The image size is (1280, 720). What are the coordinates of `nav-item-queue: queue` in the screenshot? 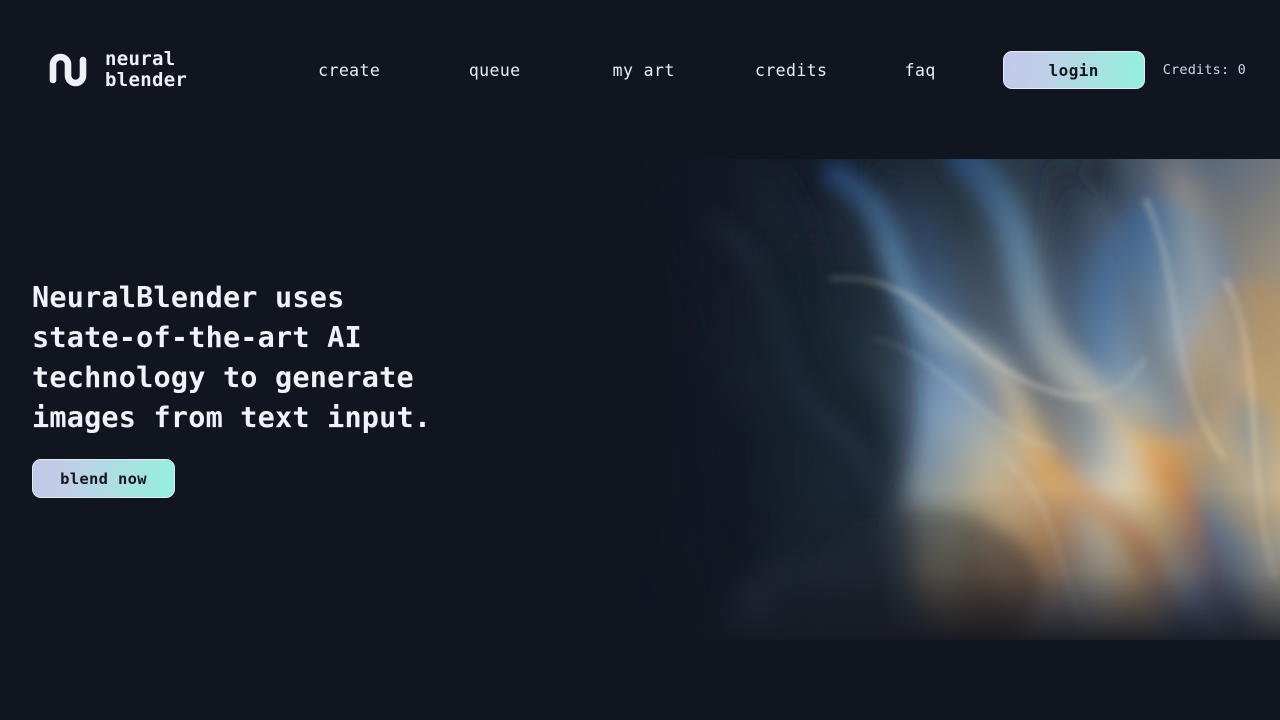 It's located at (494, 70).